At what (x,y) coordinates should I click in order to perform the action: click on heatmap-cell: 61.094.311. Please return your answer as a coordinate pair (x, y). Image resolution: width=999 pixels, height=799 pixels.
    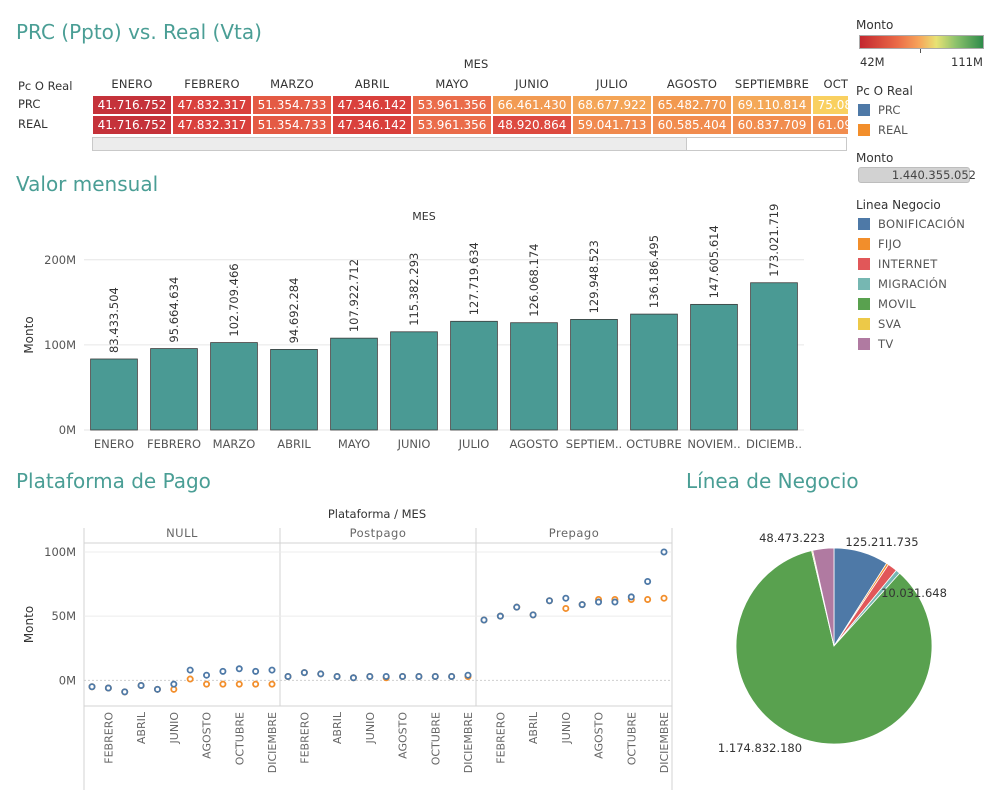
    Looking at the image, I should click on (830, 125).